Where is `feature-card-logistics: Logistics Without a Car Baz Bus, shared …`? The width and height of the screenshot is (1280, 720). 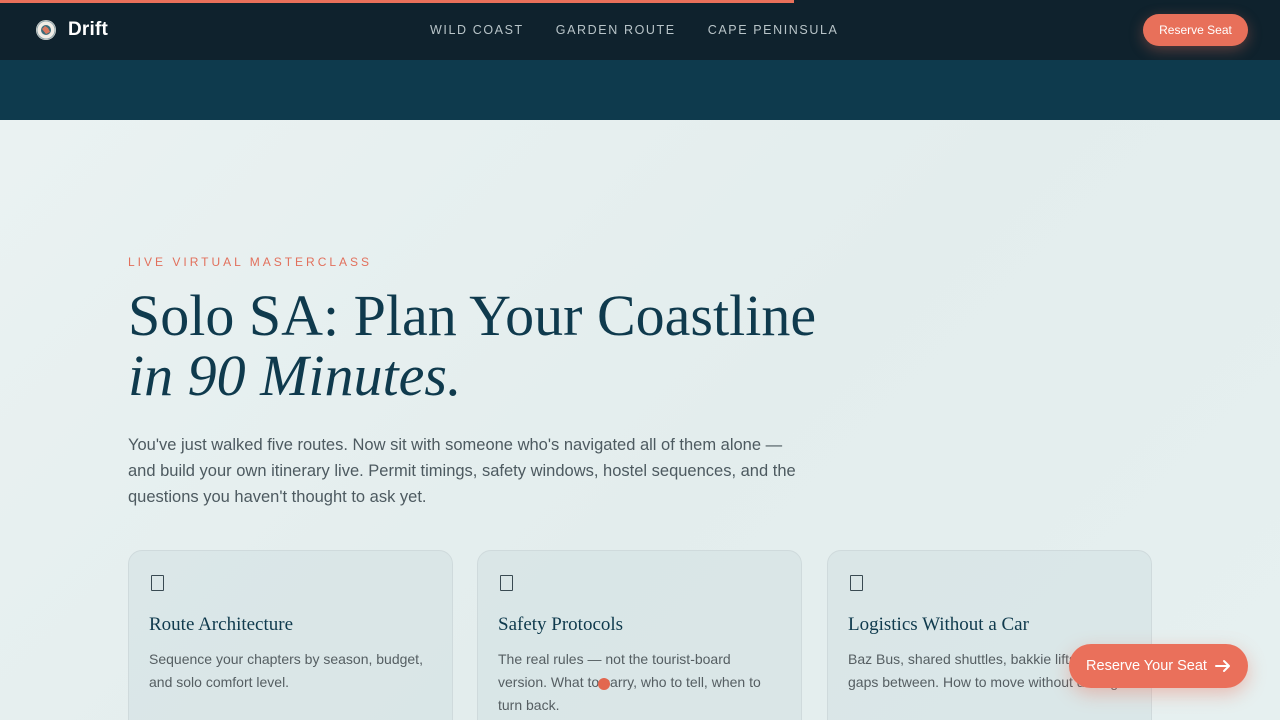
feature-card-logistics: Logistics Without a Car Baz Bus, shared … is located at coordinates (989, 635).